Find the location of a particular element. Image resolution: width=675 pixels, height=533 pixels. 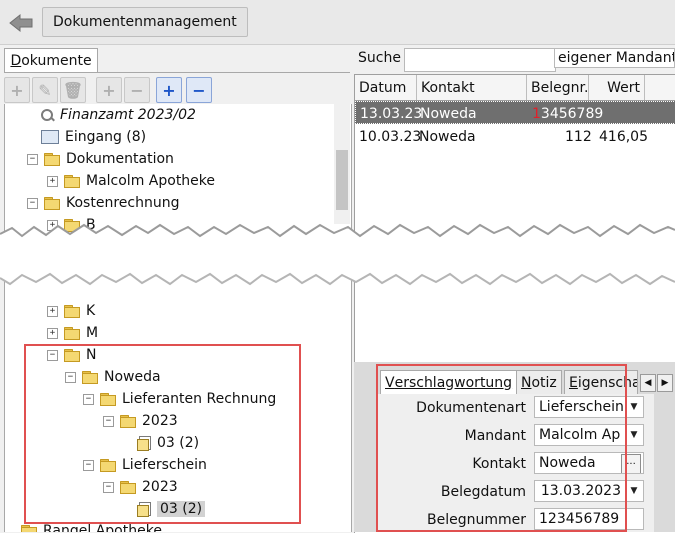

table-row: 13.03.23 Noweda 1 3456789 is located at coordinates (515, 112).